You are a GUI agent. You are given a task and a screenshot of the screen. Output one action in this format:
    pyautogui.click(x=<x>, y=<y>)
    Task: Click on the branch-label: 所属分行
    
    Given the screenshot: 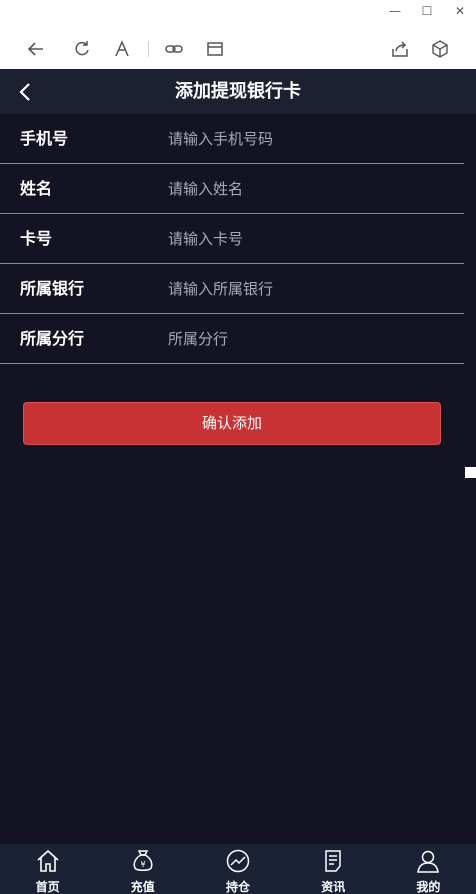 What is the action you would take?
    pyautogui.click(x=52, y=338)
    